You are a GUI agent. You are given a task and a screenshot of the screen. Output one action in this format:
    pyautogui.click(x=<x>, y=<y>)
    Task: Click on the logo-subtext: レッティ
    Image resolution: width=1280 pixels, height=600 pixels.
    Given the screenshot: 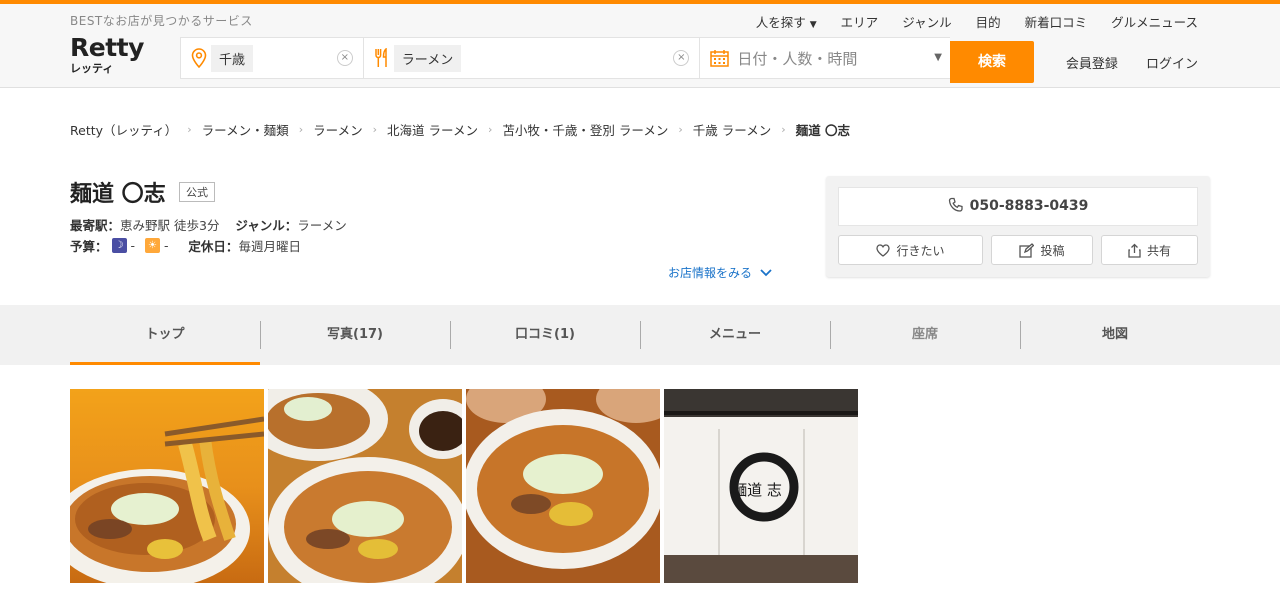 What is the action you would take?
    pyautogui.click(x=92, y=68)
    